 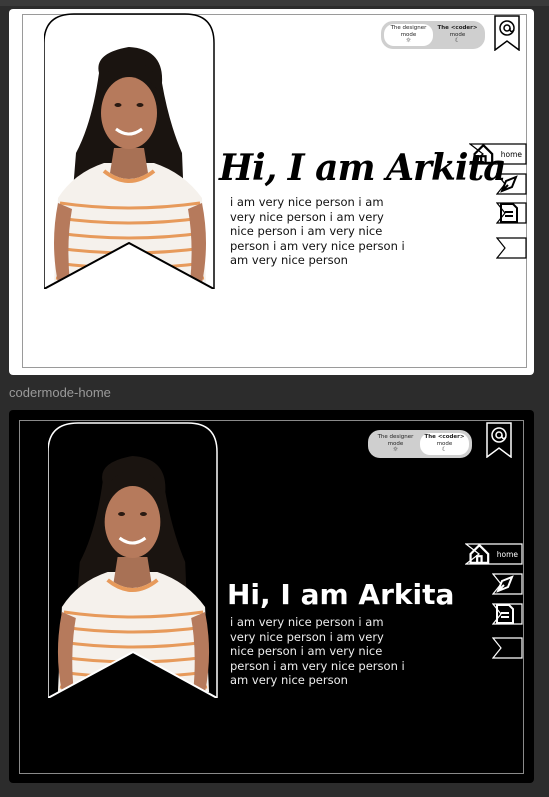 I want to click on canvas-topbar, so click(x=274, y=3).